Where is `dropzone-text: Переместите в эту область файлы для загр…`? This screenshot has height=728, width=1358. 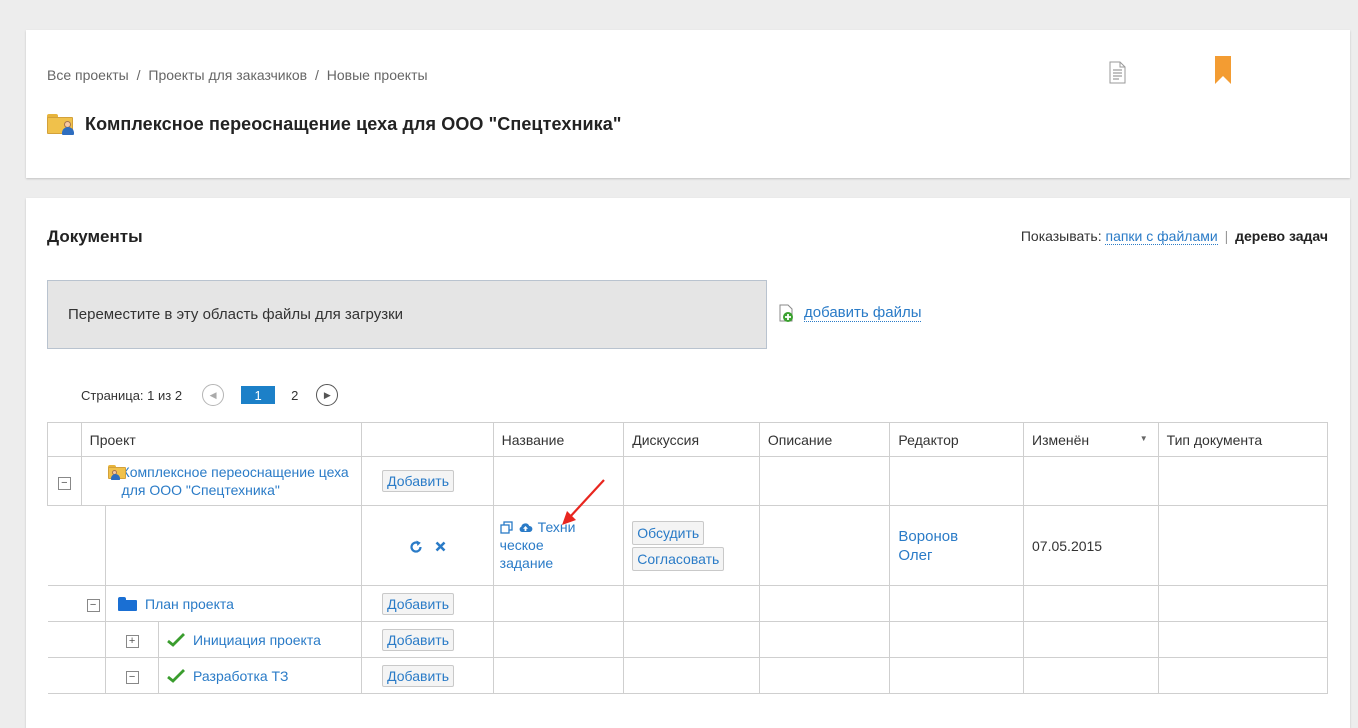
dropzone-text: Переместите в эту область файлы для загр… is located at coordinates (236, 314).